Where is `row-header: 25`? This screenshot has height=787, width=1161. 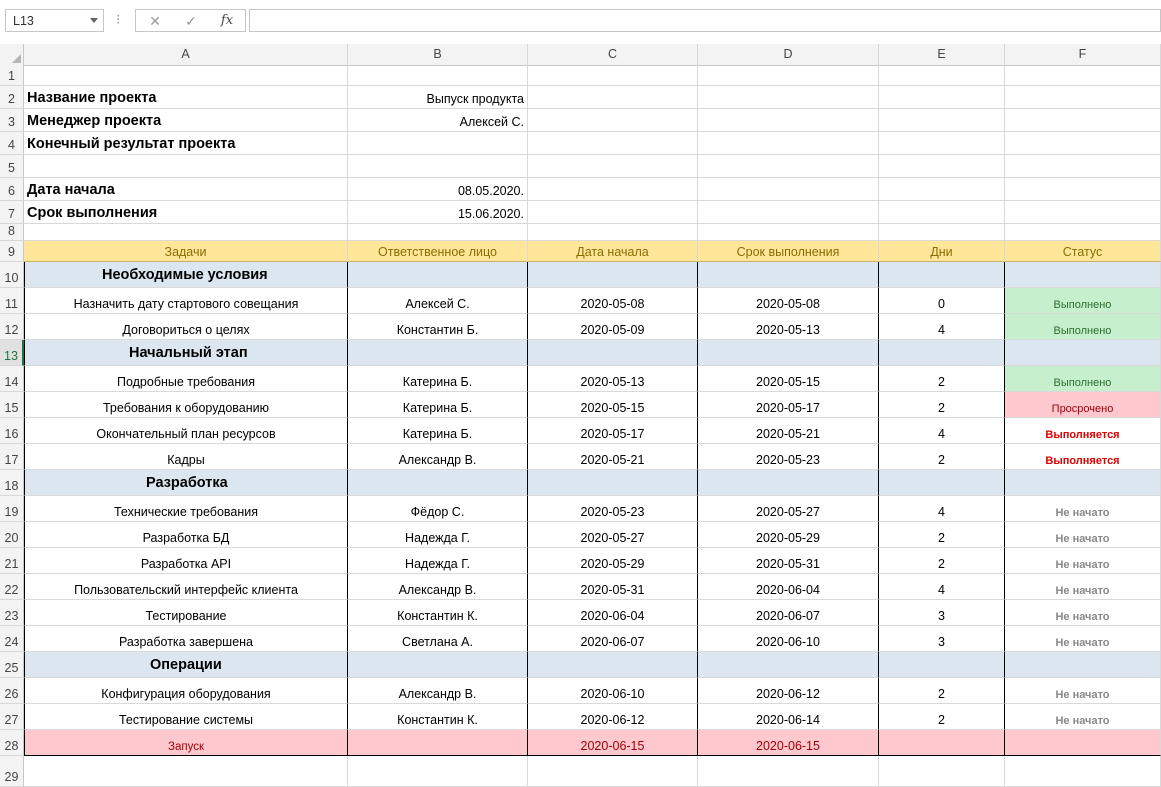
row-header: 25 is located at coordinates (12, 665).